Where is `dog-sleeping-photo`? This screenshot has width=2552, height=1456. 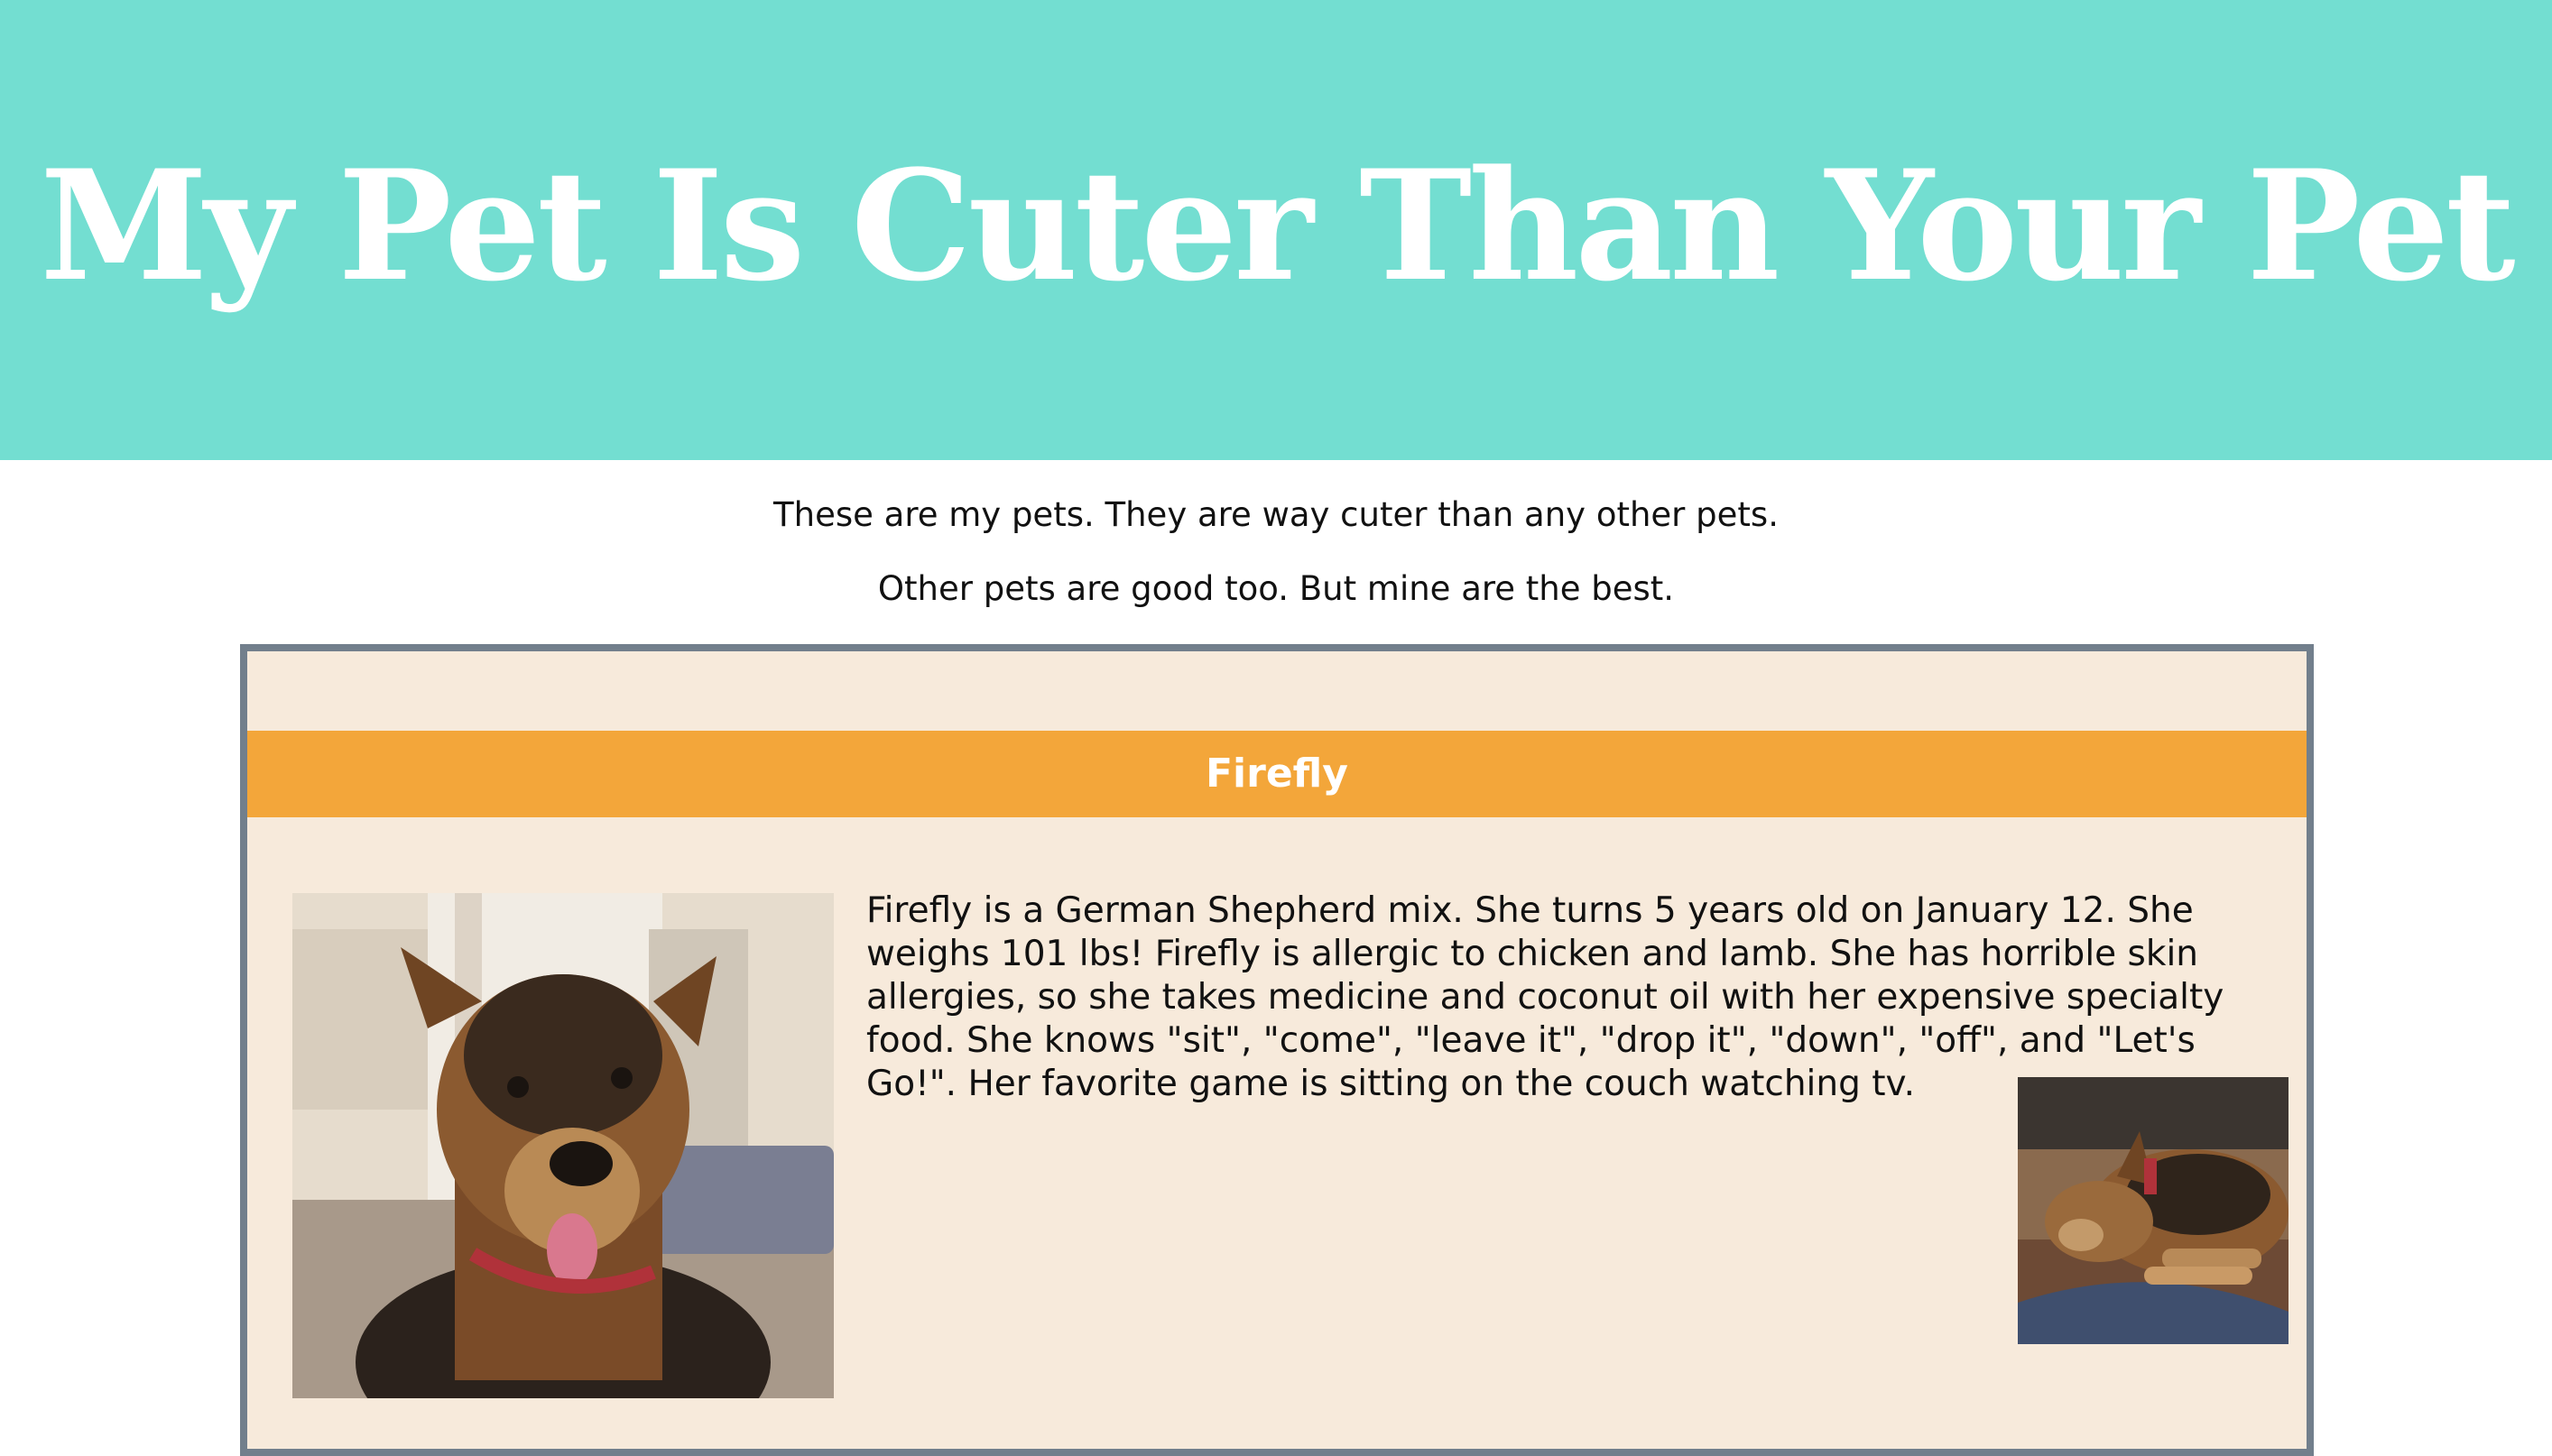
dog-sleeping-photo is located at coordinates (2153, 1210).